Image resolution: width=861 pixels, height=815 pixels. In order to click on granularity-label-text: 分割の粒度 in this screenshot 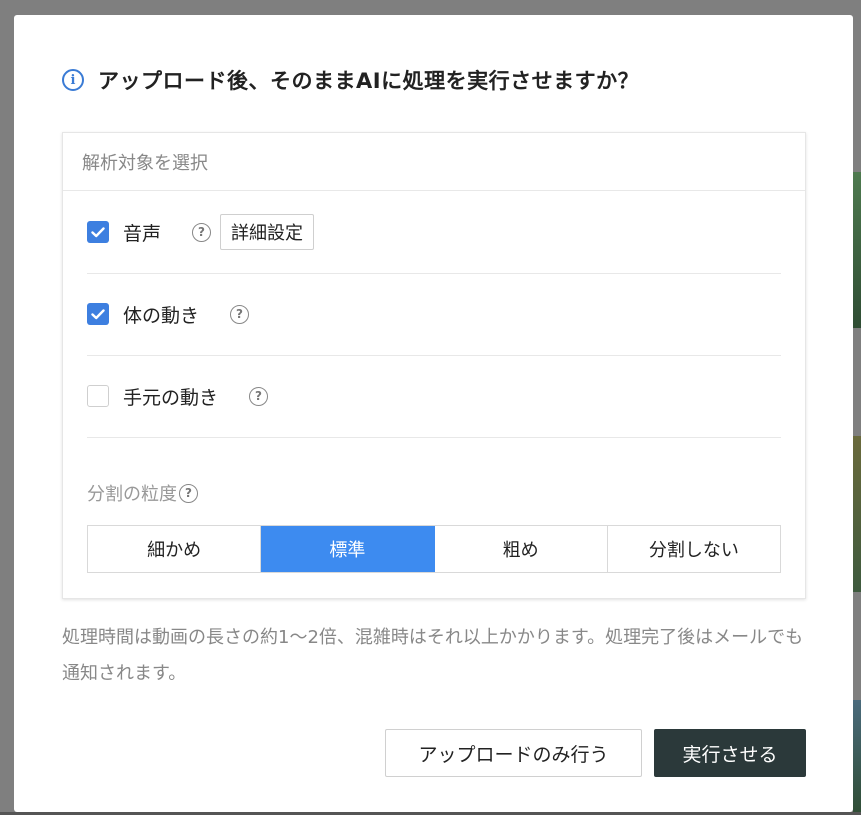, I will do `click(132, 494)`.